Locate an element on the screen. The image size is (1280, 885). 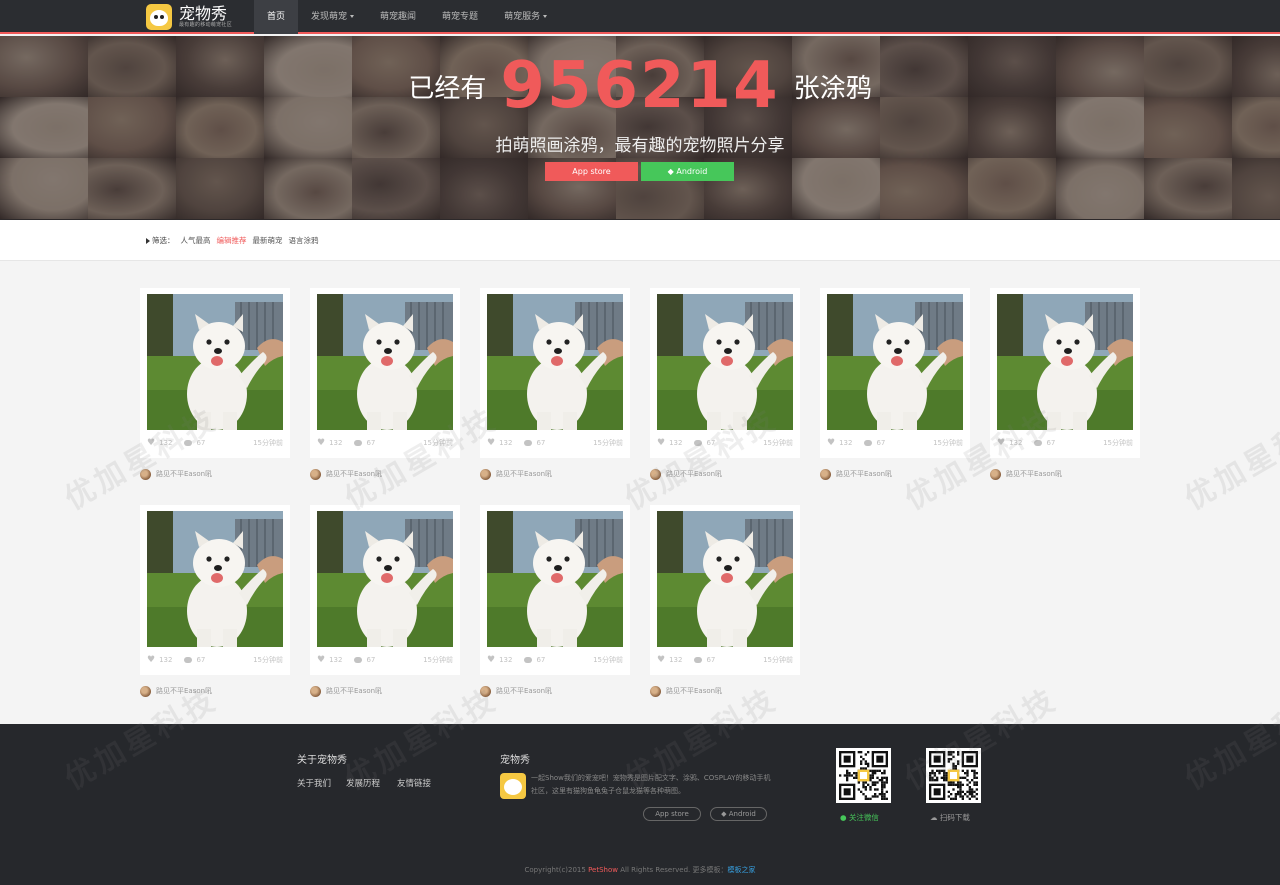
filter-bar: 筛选： 人气最高 编辑推荐 最新萌宠 语言涂鸦 is located at coordinates (640, 240).